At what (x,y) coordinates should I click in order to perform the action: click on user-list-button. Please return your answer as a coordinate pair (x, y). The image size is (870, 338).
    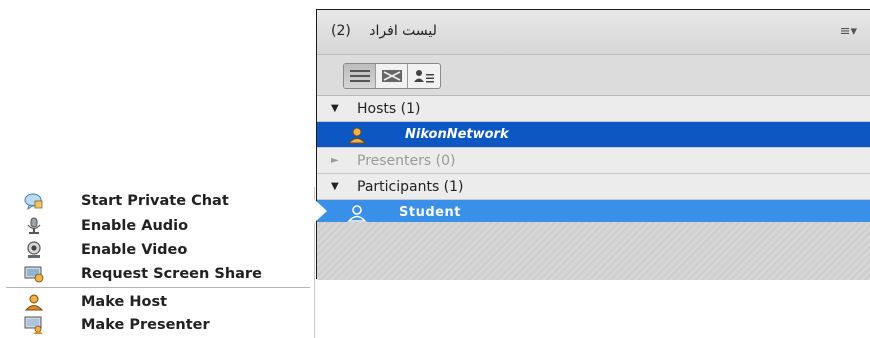
    Looking at the image, I should click on (424, 76).